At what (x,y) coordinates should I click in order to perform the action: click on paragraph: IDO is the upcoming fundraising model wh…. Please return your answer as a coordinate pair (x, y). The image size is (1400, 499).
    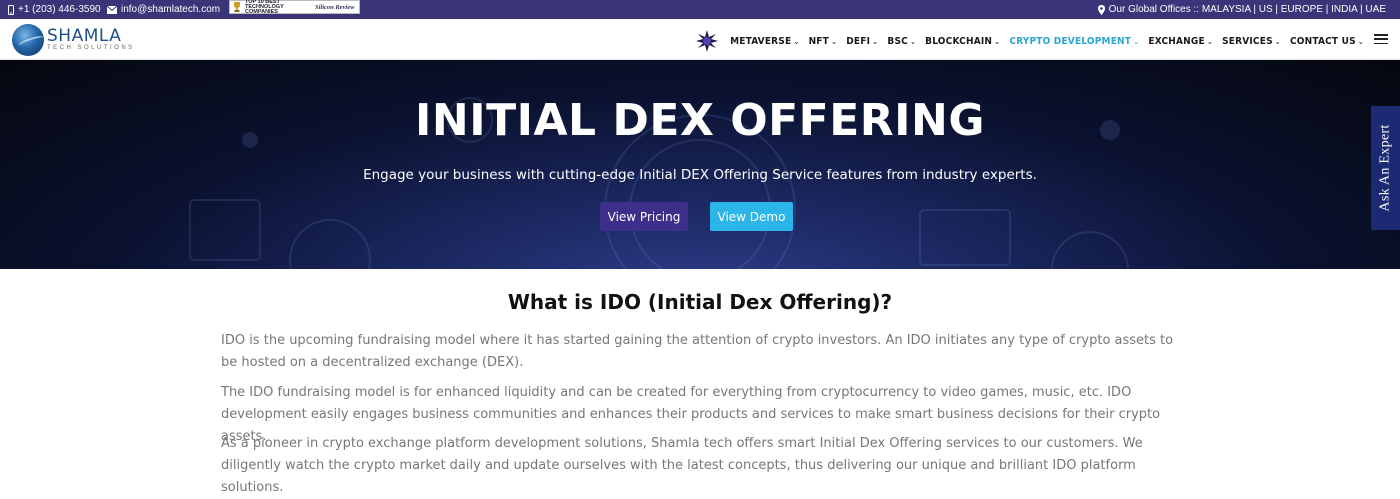
    Looking at the image, I should click on (697, 351).